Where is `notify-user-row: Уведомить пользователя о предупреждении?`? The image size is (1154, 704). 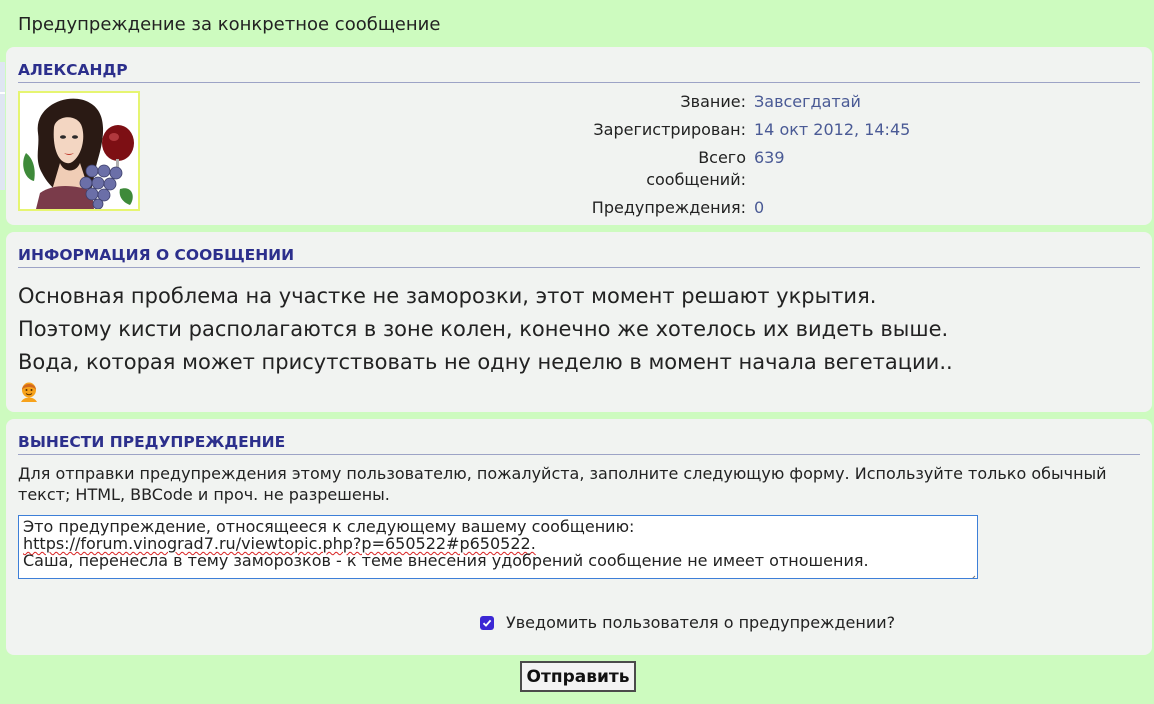 notify-user-row: Уведомить пользователя о предупреждении? is located at coordinates (687, 622).